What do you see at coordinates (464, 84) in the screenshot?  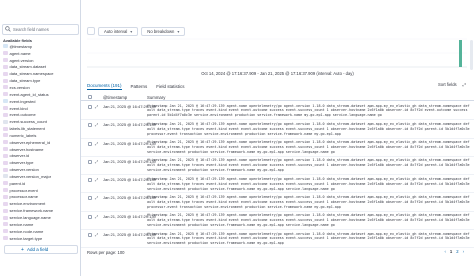 I see `fullscreen-icon: ⤢` at bounding box center [464, 84].